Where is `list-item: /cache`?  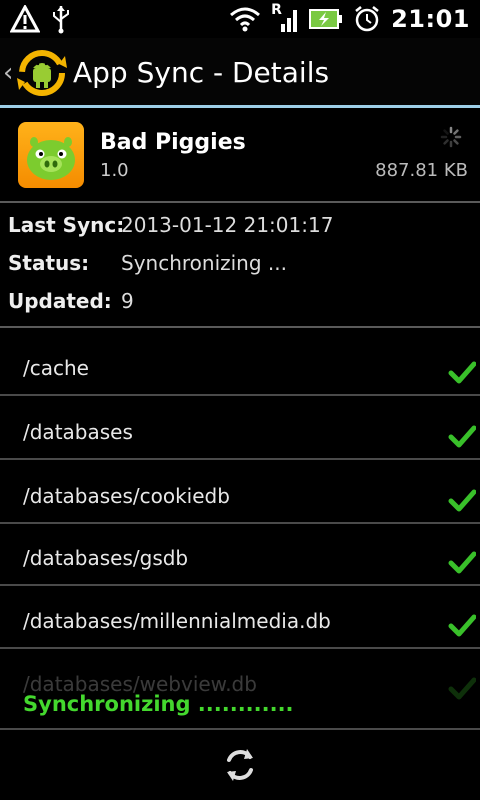 list-item: /cache is located at coordinates (240, 365).